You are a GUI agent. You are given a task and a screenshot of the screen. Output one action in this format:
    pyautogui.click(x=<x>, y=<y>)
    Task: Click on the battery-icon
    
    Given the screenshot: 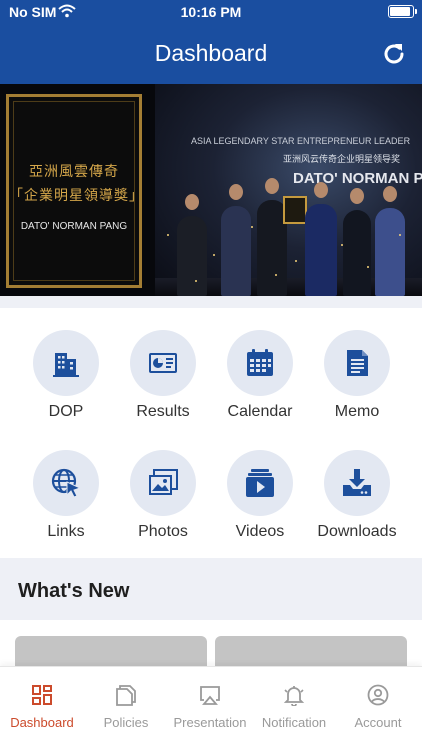 What is the action you would take?
    pyautogui.click(x=402, y=11)
    